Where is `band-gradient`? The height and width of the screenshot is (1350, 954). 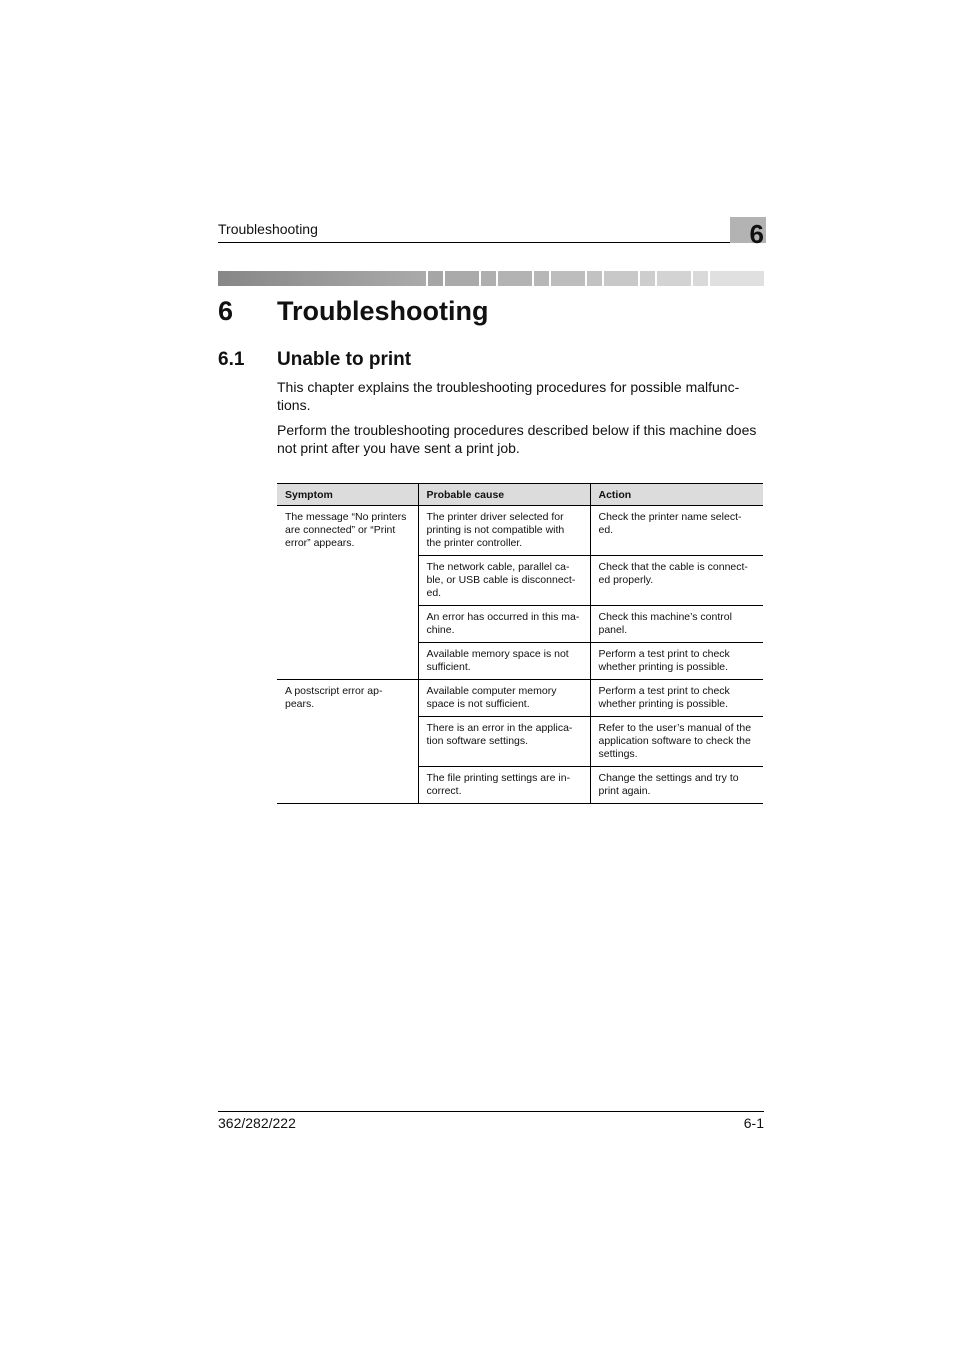 band-gradient is located at coordinates (322, 278).